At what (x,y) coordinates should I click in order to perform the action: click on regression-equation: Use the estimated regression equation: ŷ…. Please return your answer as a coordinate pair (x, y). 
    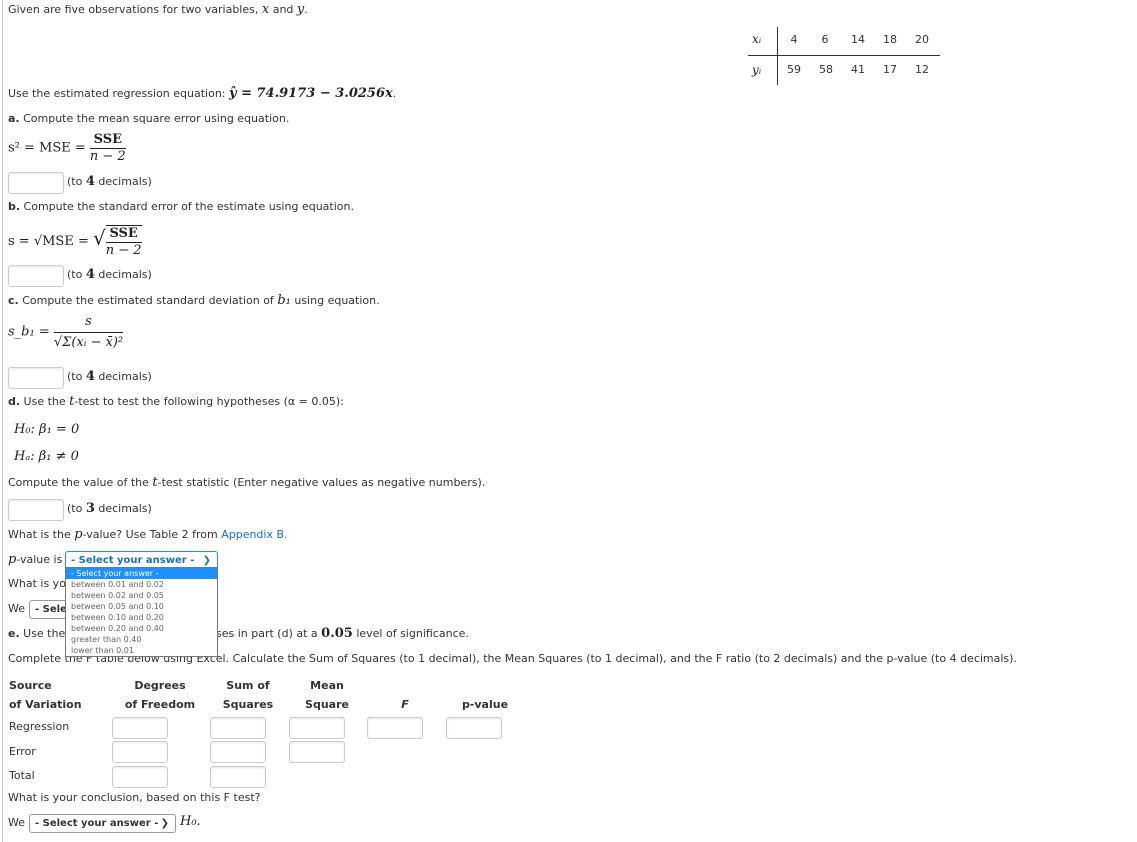
    Looking at the image, I should click on (202, 93).